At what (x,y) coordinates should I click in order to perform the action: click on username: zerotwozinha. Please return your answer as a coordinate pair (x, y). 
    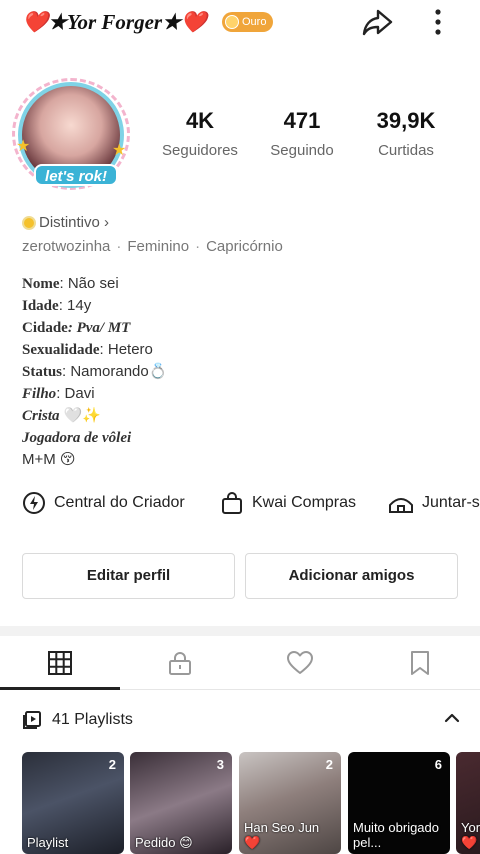
    Looking at the image, I should click on (66, 246).